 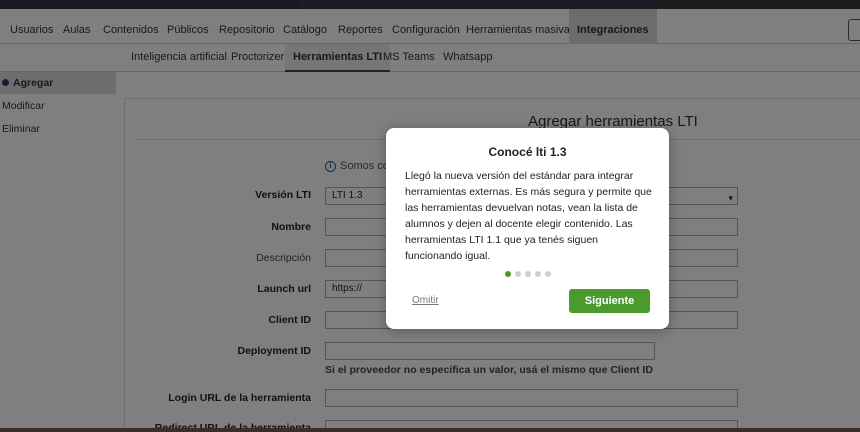 What do you see at coordinates (609, 301) in the screenshot?
I see `next-button: Siguiente` at bounding box center [609, 301].